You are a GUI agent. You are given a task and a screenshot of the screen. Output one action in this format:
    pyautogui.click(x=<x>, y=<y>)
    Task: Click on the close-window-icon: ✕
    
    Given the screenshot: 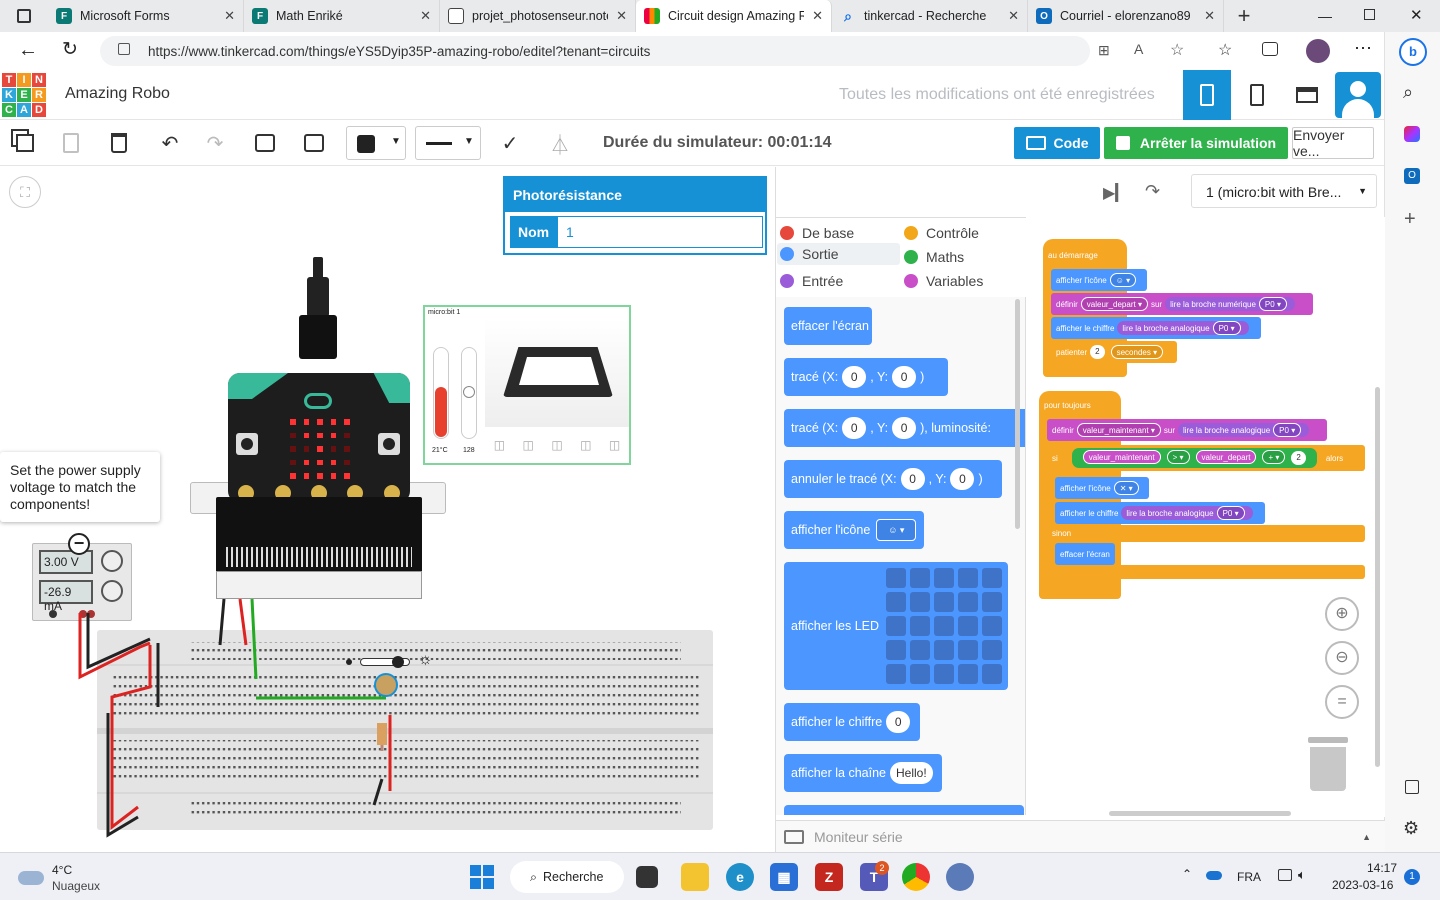 What is the action you would take?
    pyautogui.click(x=1416, y=15)
    